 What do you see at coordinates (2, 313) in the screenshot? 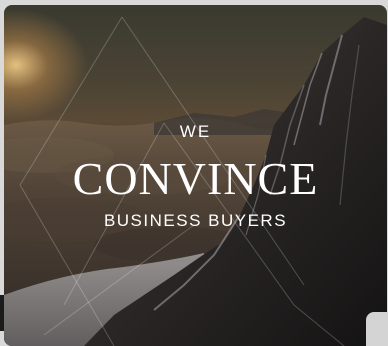
I see `adjacent-panel-edge` at bounding box center [2, 313].